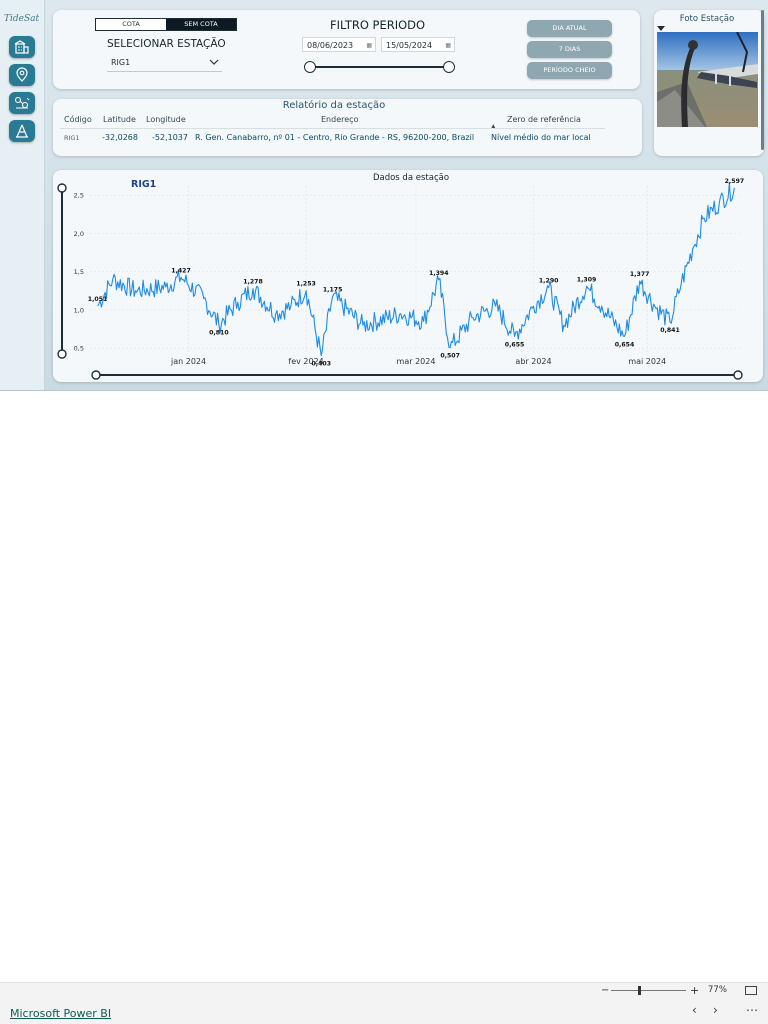  What do you see at coordinates (625, 344) in the screenshot?
I see `data-label: 0,654` at bounding box center [625, 344].